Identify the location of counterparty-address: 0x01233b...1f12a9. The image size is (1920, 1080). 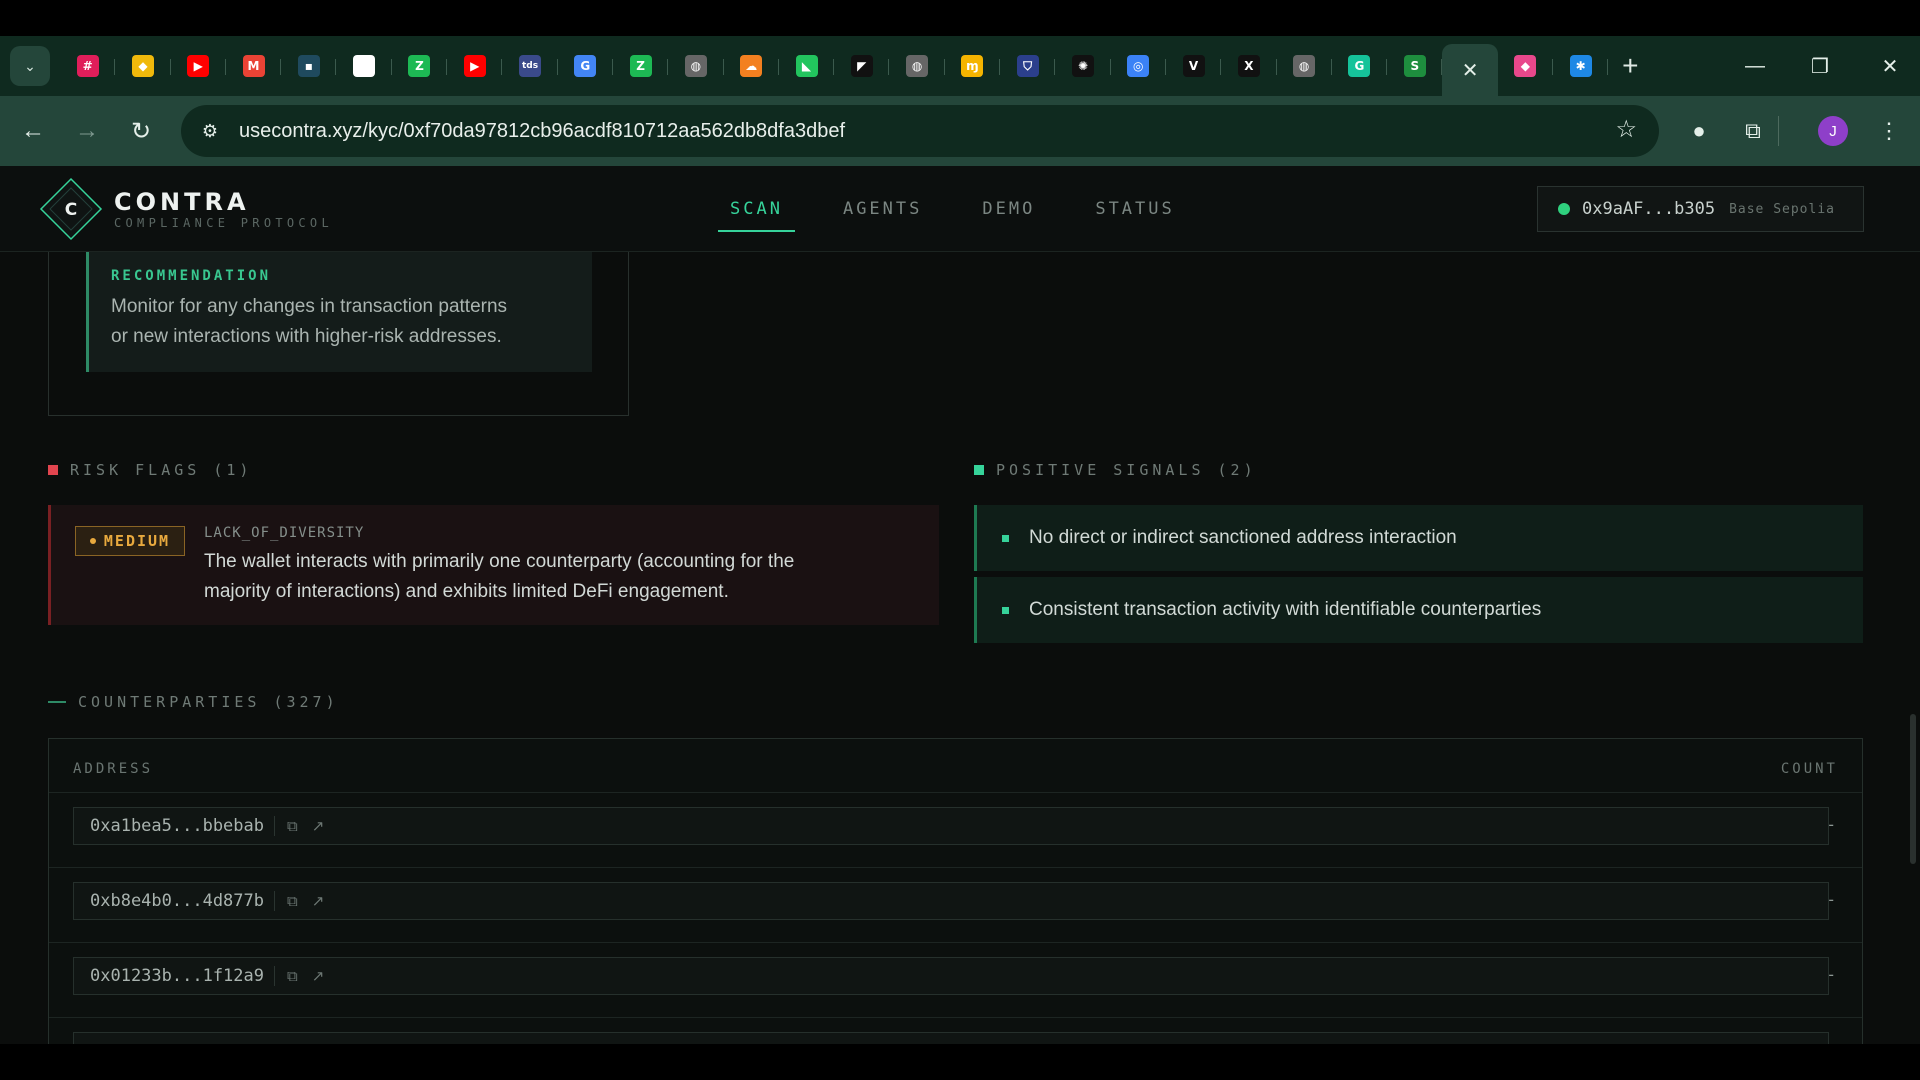
(182, 976).